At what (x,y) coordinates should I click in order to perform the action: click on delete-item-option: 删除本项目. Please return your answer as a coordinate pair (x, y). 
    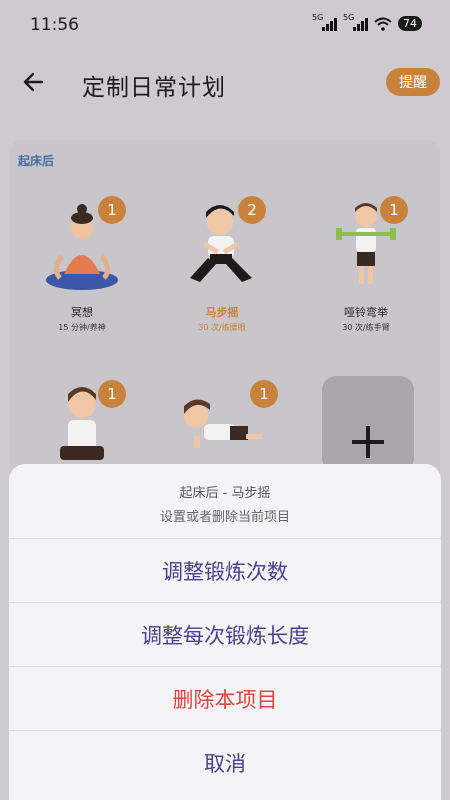
    Looking at the image, I should click on (225, 698).